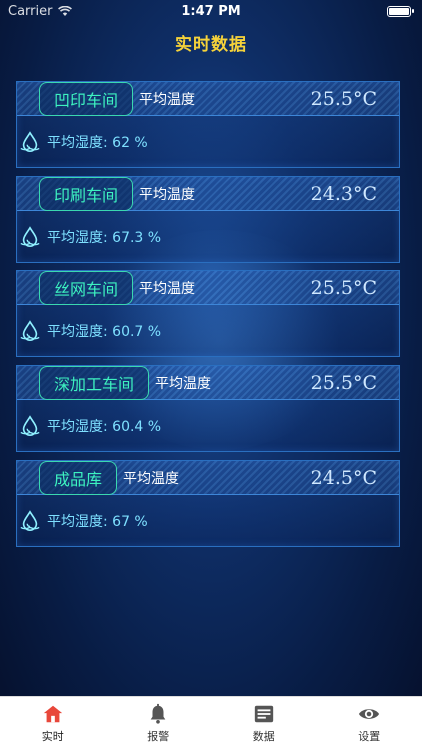 The height and width of the screenshot is (750, 422). I want to click on workshop-name: 深加工车间, so click(94, 382).